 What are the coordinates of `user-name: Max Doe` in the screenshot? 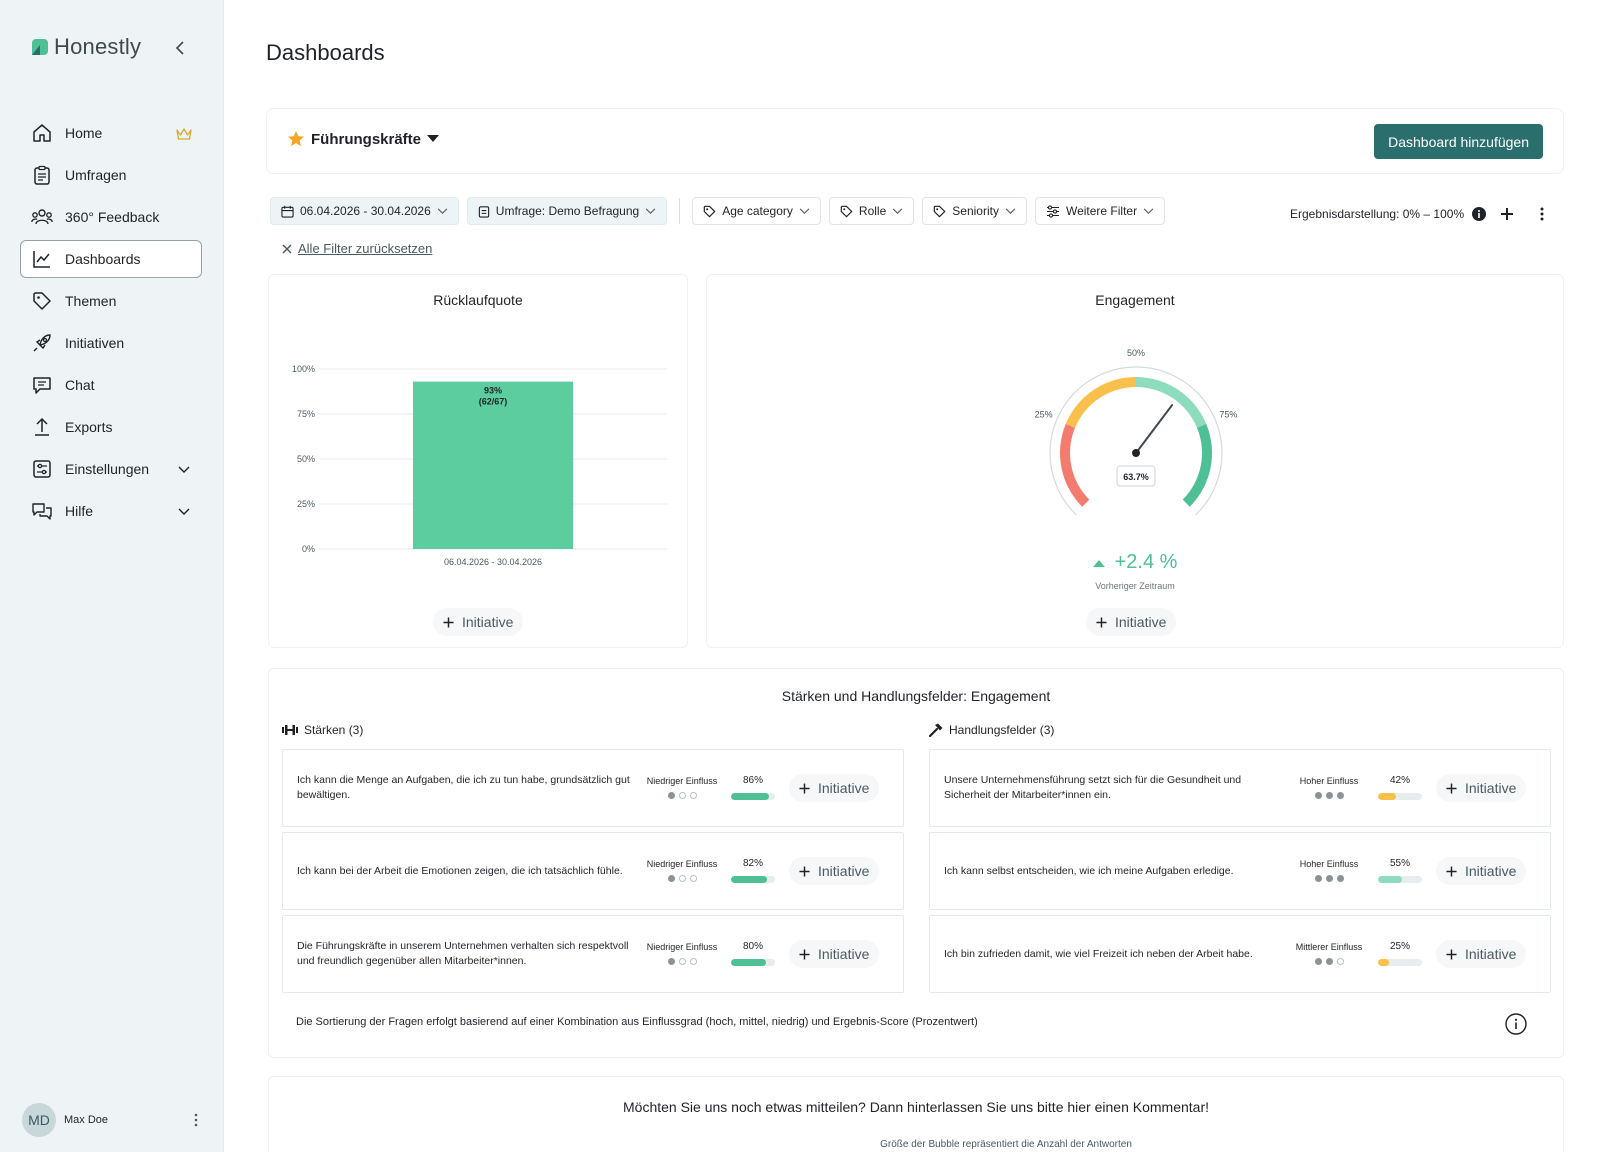 It's located at (86, 1120).